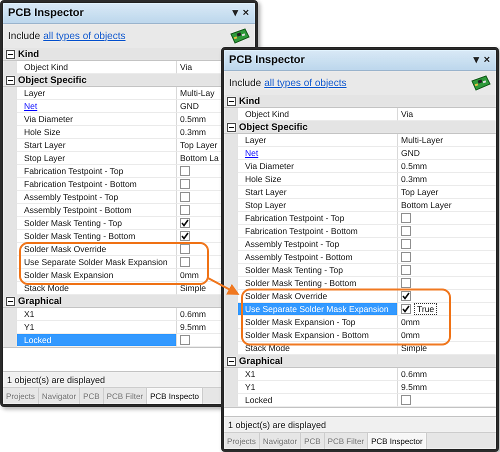 The image size is (500, 452). Describe the element at coordinates (199, 132) in the screenshot. I see `property-value: 0.3mm` at that location.